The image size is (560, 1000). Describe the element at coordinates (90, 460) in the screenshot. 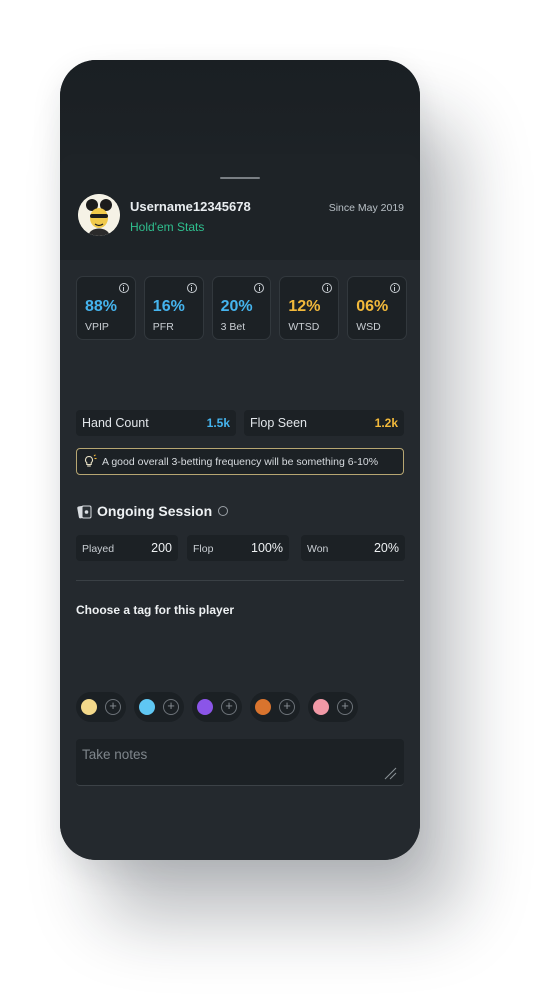

I see `lightbulb-icon` at that location.